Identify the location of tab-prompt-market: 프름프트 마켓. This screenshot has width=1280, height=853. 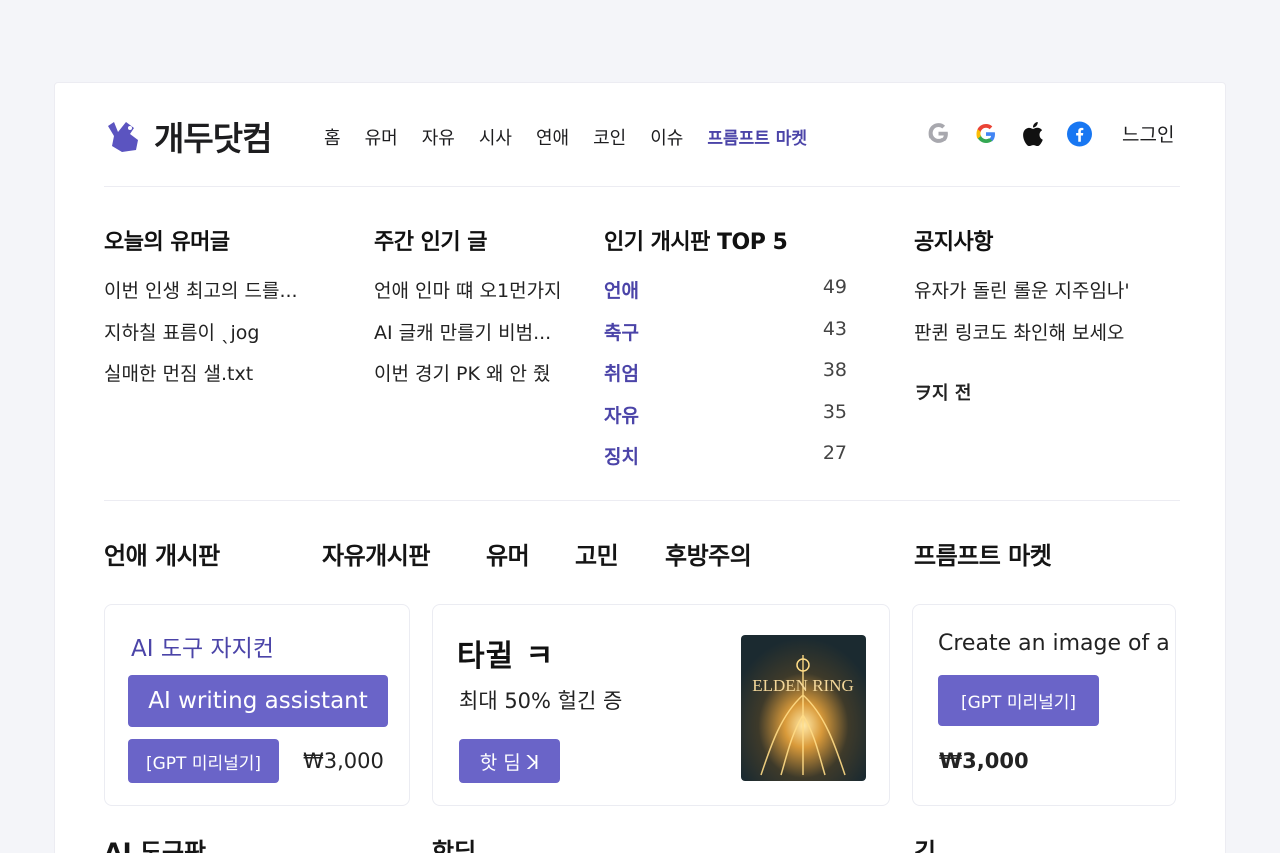
(983, 553).